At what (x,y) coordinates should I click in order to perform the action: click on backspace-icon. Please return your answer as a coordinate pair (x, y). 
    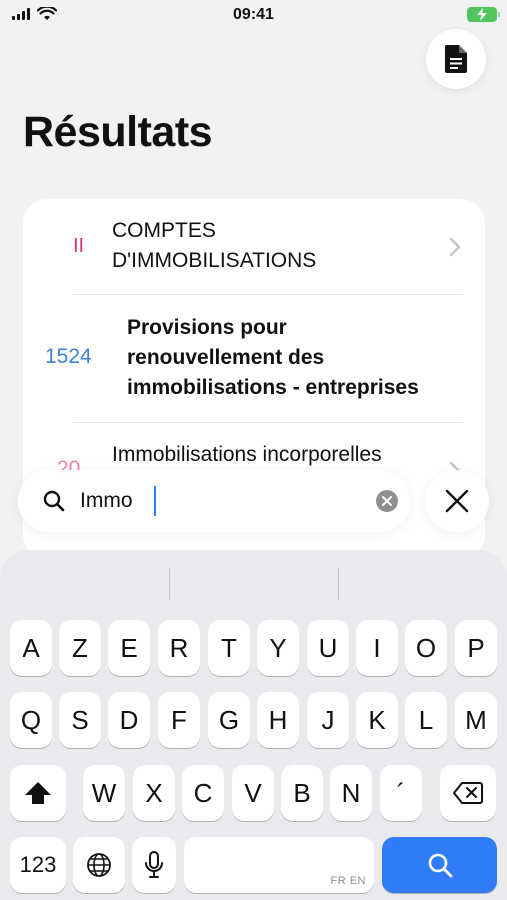
    Looking at the image, I should click on (468, 793).